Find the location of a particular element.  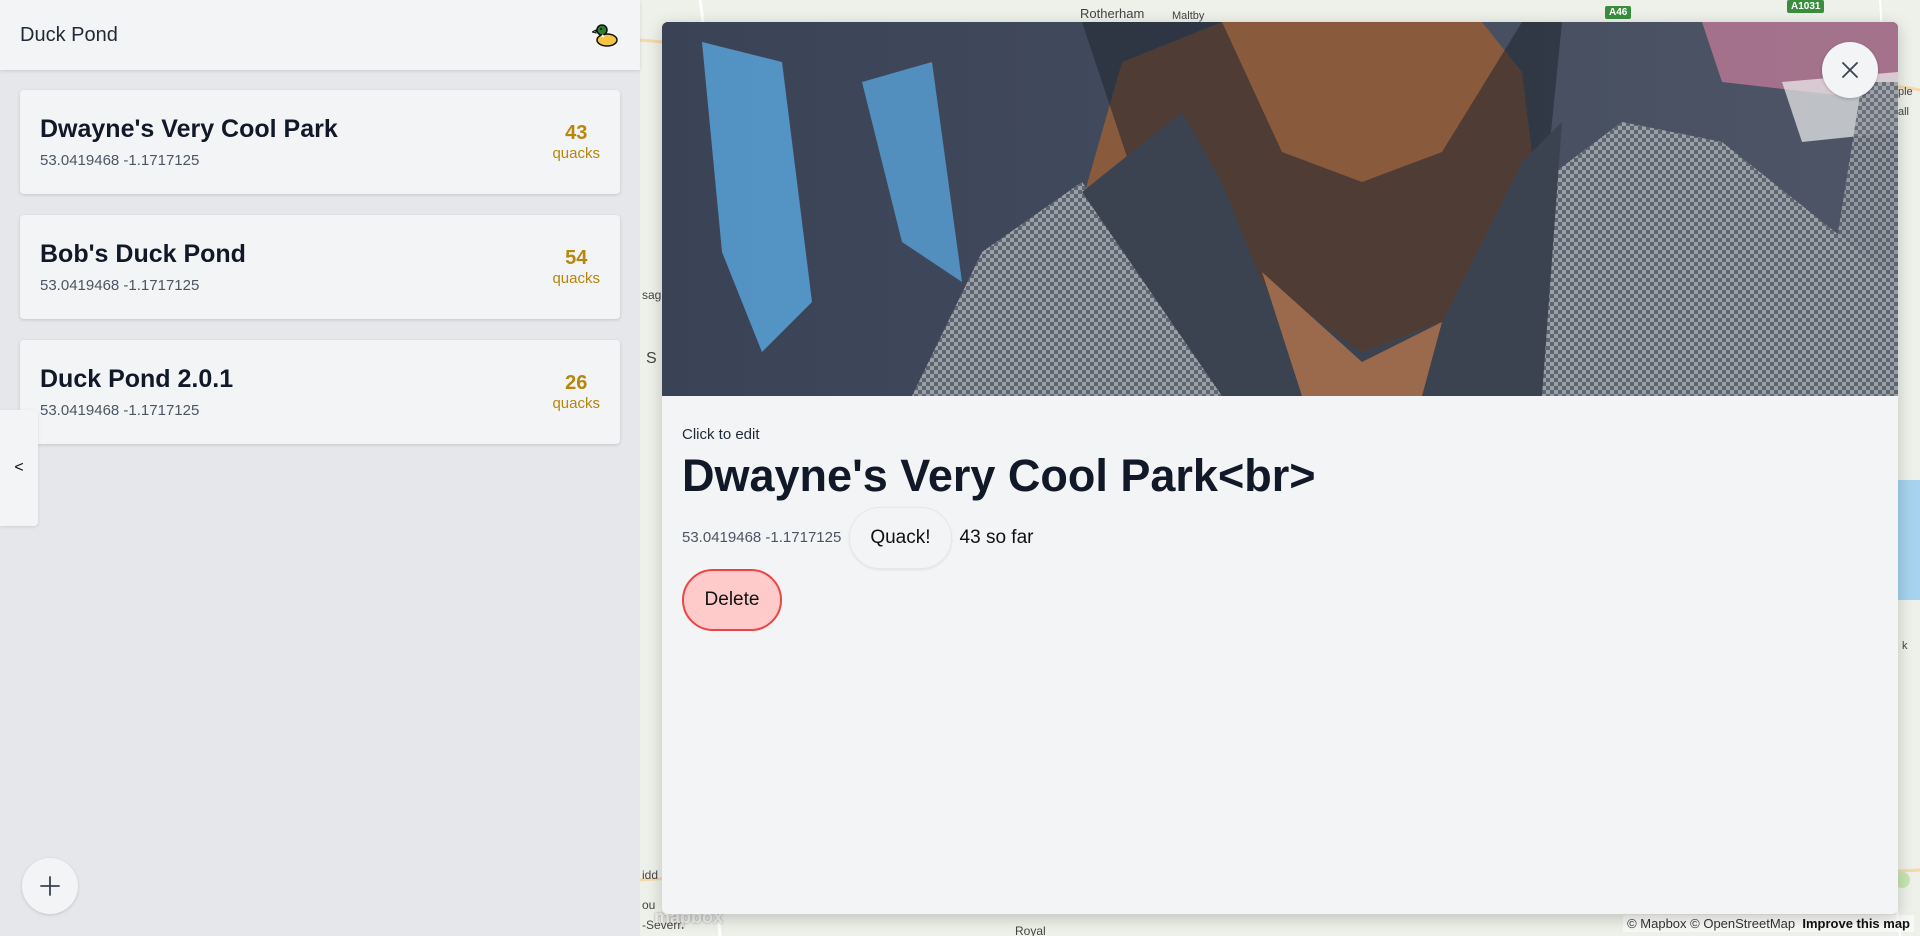

quack-count-number: 54 is located at coordinates (576, 258).